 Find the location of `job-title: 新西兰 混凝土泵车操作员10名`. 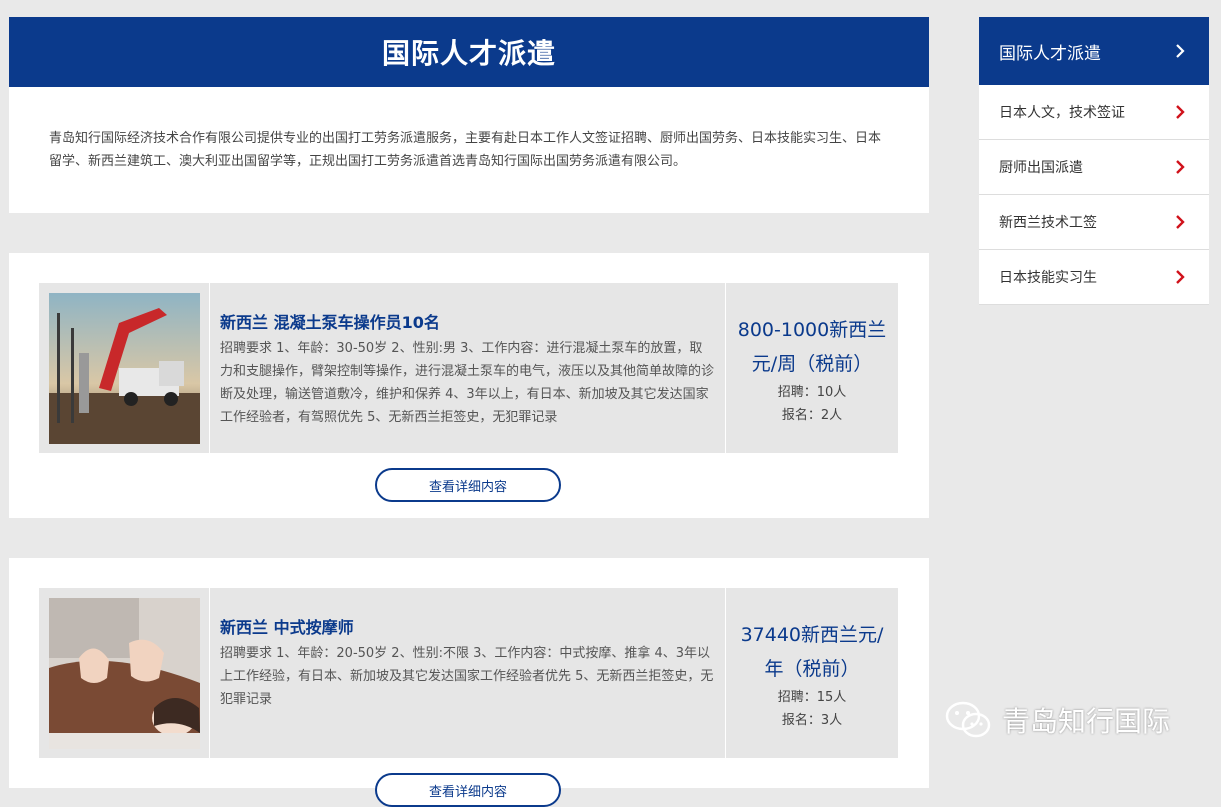

job-title: 新西兰 混凝土泵车操作员10名 is located at coordinates (467, 321).